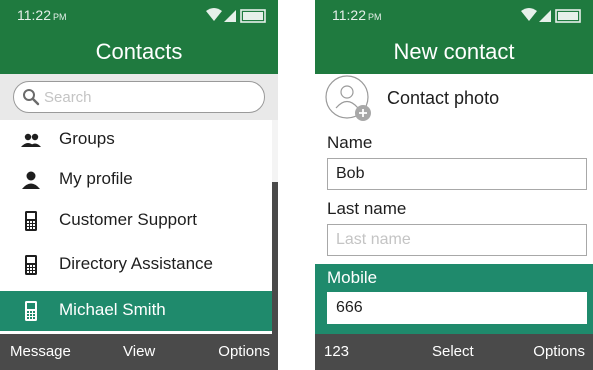  I want to click on name-field, so click(457, 174).